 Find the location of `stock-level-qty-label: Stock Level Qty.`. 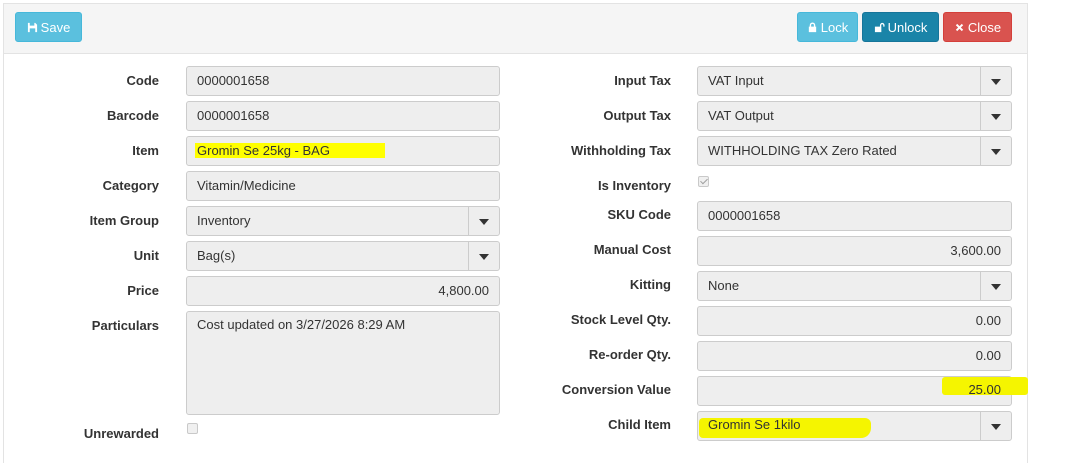

stock-level-qty-label: Stock Level Qty. is located at coordinates (620, 319).